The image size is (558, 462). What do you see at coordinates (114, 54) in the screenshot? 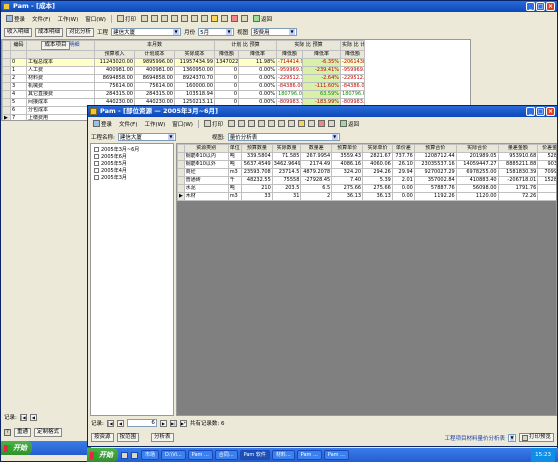
I see `col-budget-income: 预算收入` at bounding box center [114, 54].